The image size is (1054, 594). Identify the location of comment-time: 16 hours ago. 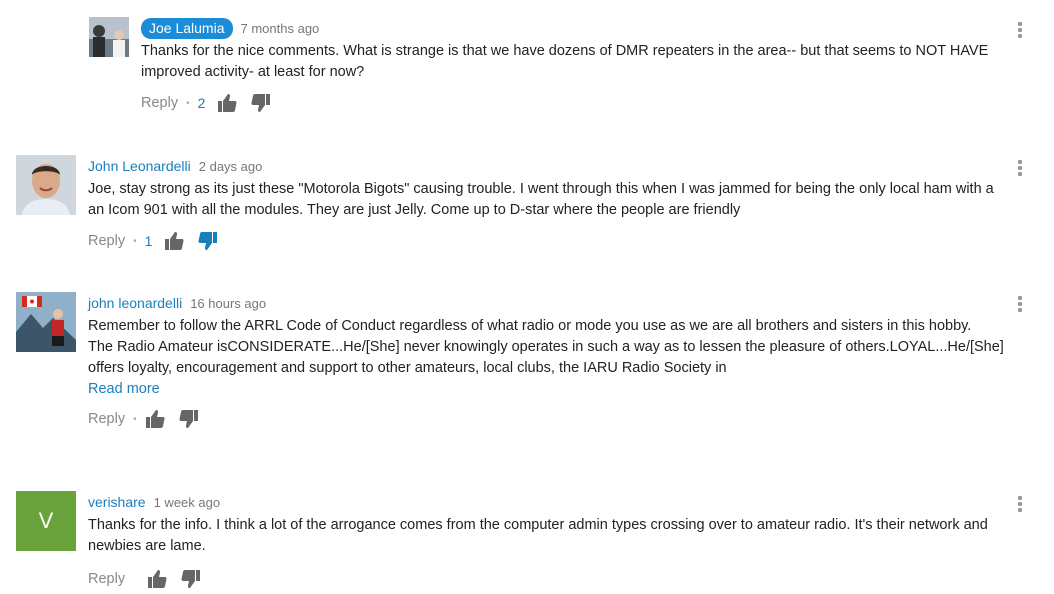
(228, 303).